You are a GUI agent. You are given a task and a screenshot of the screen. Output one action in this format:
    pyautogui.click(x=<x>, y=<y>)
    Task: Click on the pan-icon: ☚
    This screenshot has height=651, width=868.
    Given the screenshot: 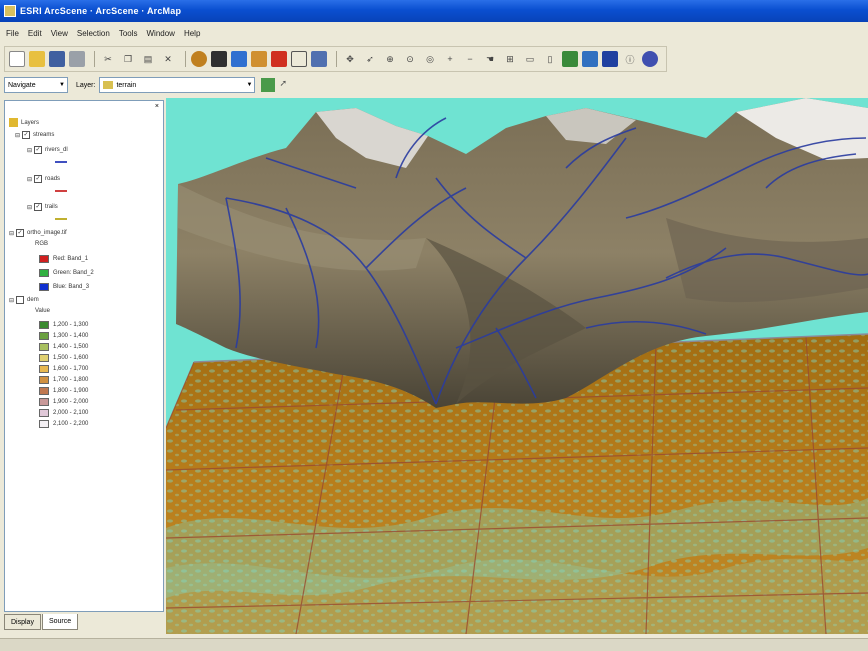 What is the action you would take?
    pyautogui.click(x=490, y=59)
    